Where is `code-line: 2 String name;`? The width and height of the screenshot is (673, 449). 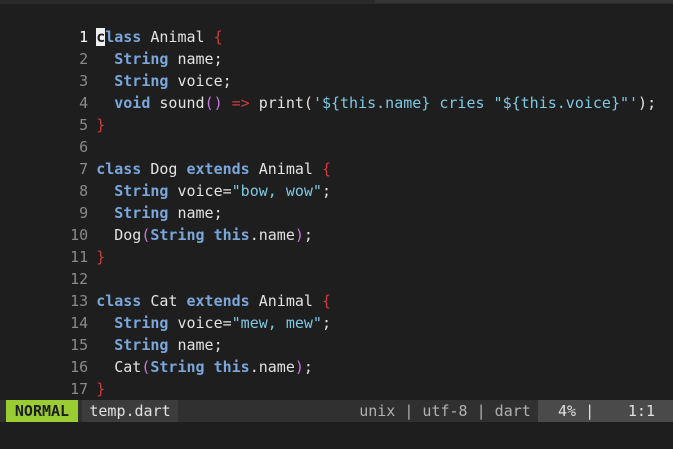
code-line: 2 String name; is located at coordinates (336, 47).